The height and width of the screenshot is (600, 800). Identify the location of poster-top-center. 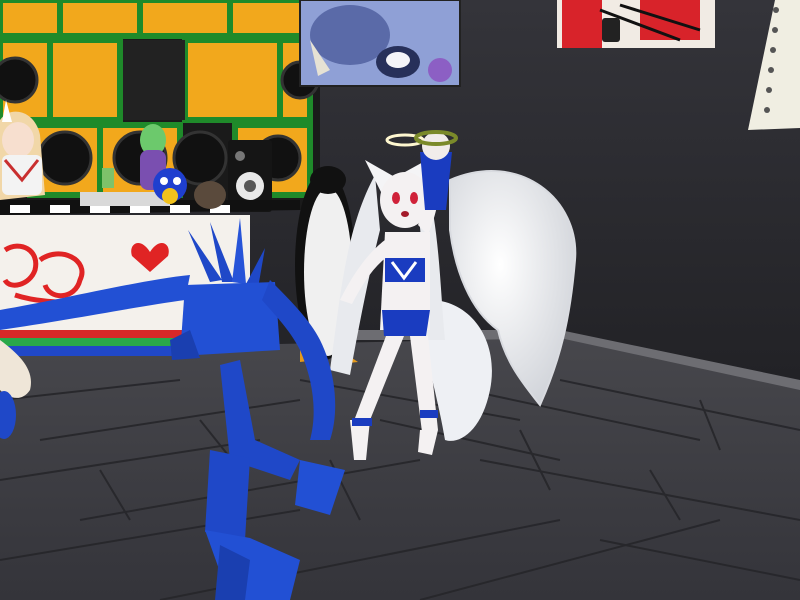
(380, 43).